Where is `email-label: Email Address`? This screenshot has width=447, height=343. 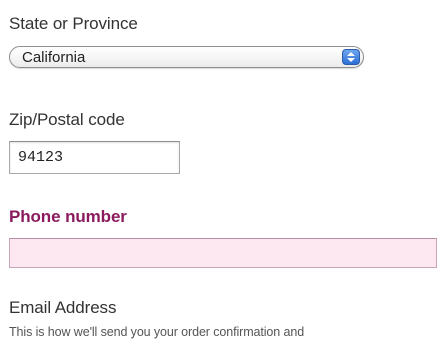
email-label: Email Address is located at coordinates (63, 307).